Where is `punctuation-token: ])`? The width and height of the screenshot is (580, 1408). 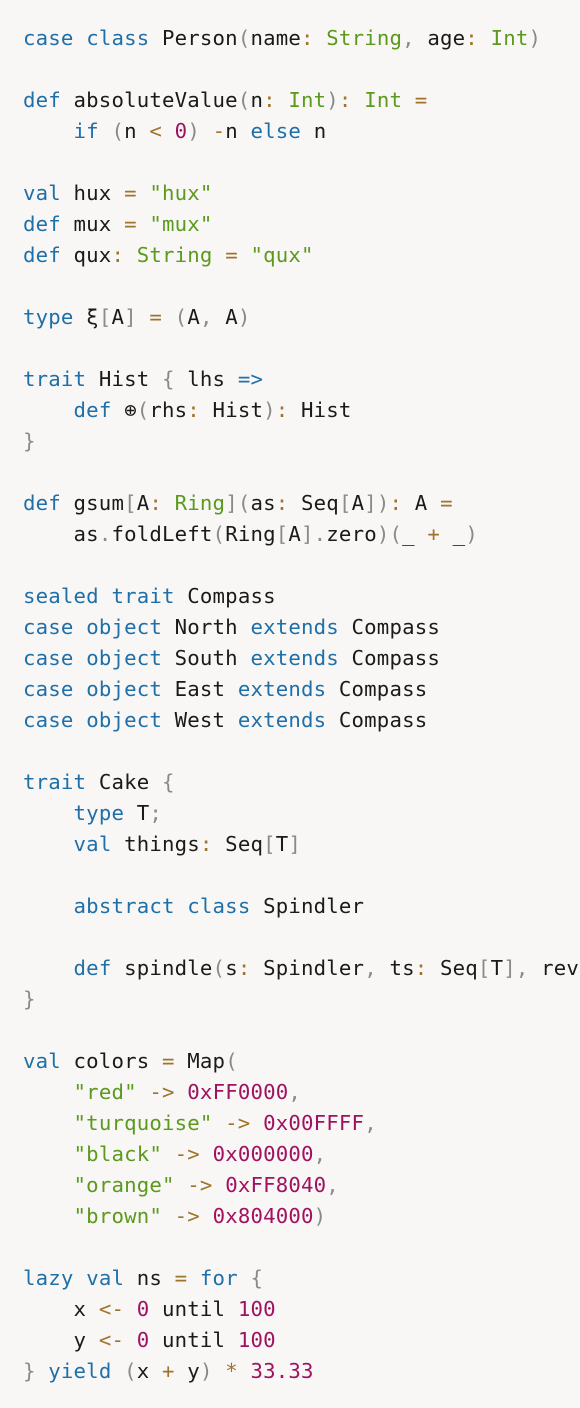 punctuation-token: ]) is located at coordinates (377, 503).